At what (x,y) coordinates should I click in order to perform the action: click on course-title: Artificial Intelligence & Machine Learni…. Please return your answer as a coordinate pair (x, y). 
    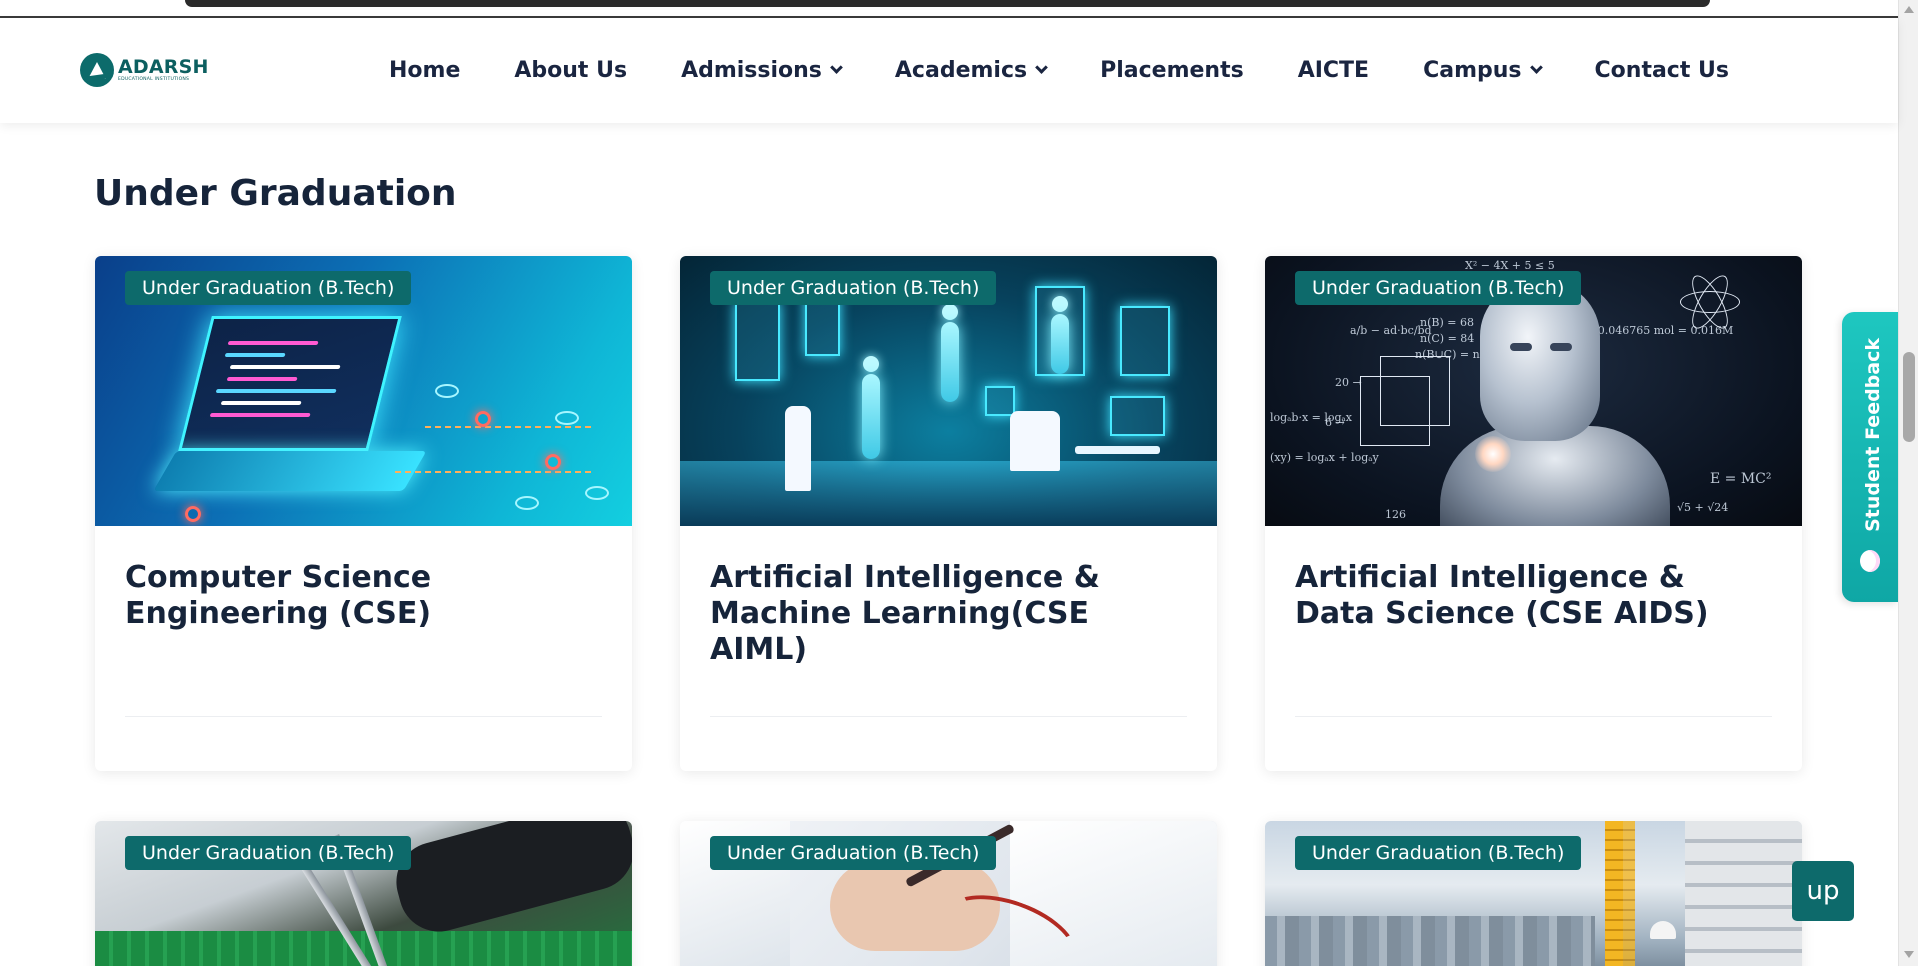
    Looking at the image, I should click on (950, 614).